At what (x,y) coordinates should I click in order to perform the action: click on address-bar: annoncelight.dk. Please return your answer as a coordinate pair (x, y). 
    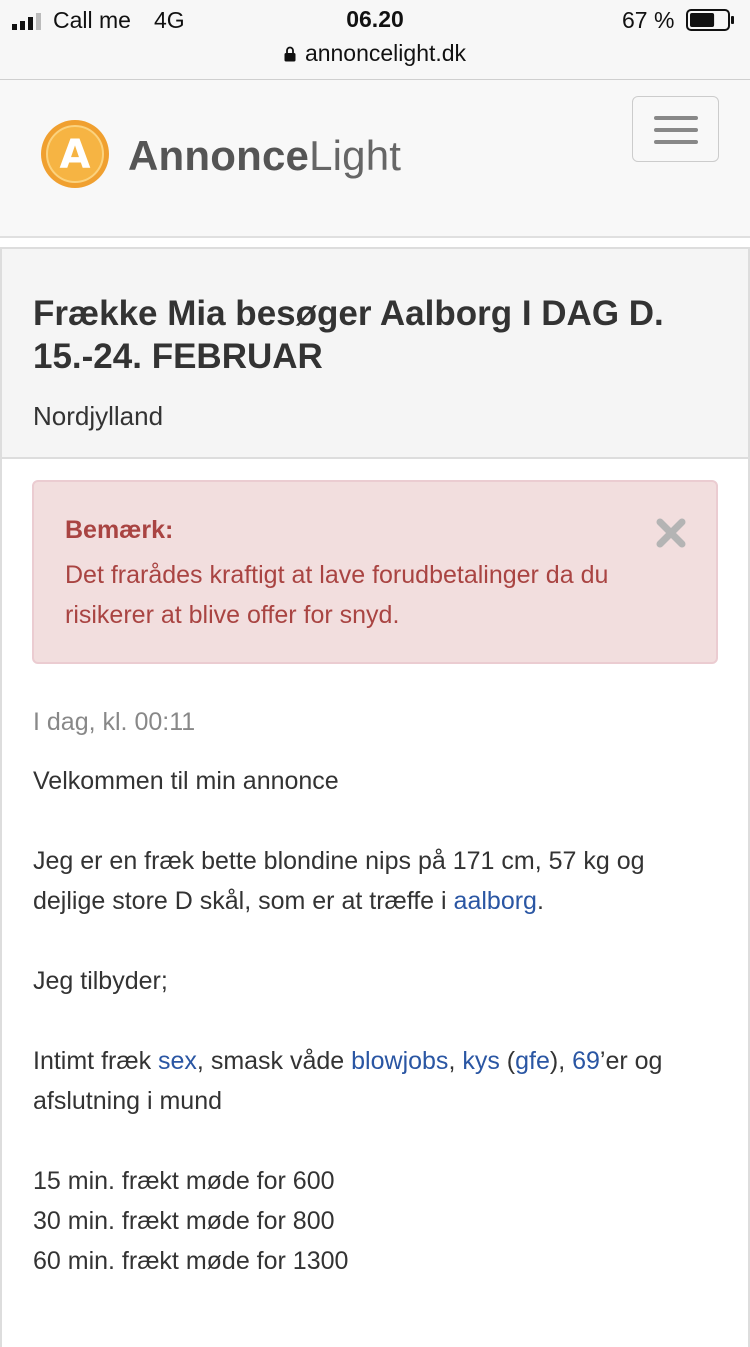
    Looking at the image, I should click on (375, 53).